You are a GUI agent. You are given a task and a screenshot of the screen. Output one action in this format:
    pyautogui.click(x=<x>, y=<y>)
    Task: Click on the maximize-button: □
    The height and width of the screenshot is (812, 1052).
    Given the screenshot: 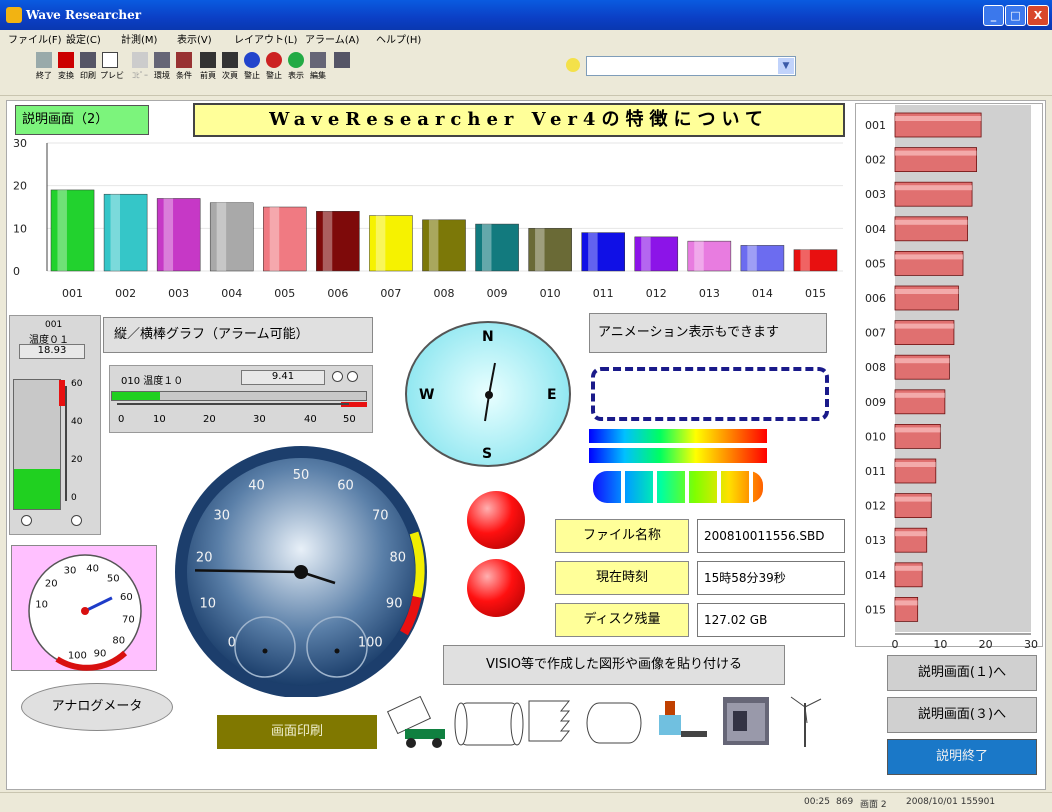 What is the action you would take?
    pyautogui.click(x=1015, y=15)
    